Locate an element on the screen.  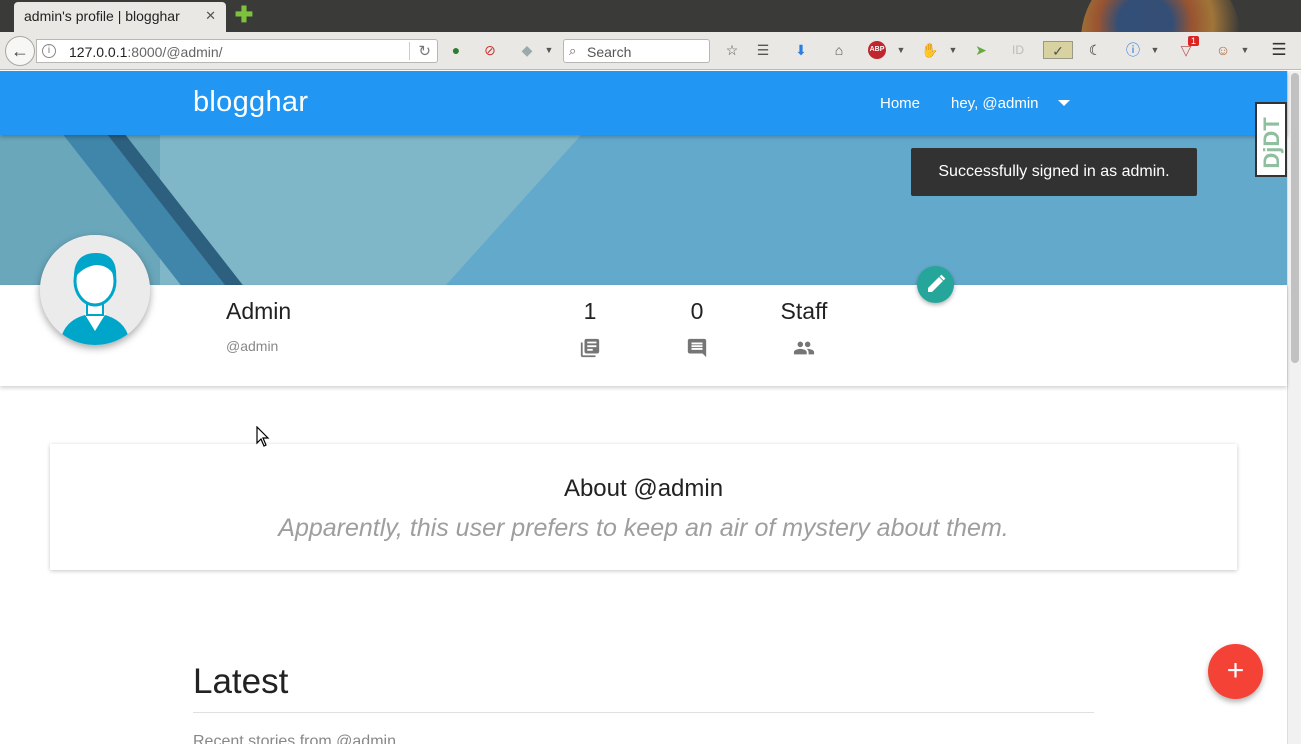
browser-tab: admin's profile | blogghar ✕ is located at coordinates (120, 17).